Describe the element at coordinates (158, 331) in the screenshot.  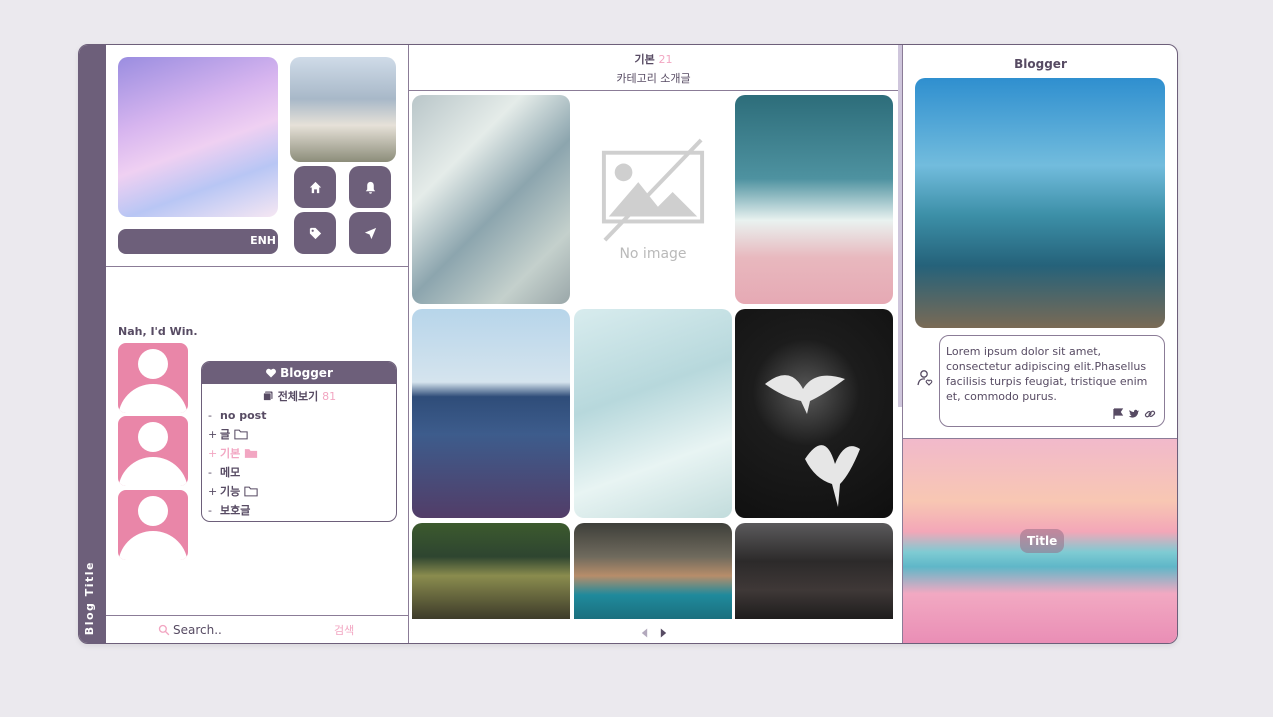
I see `profile-greeting: Nah, I'd Win.` at that location.